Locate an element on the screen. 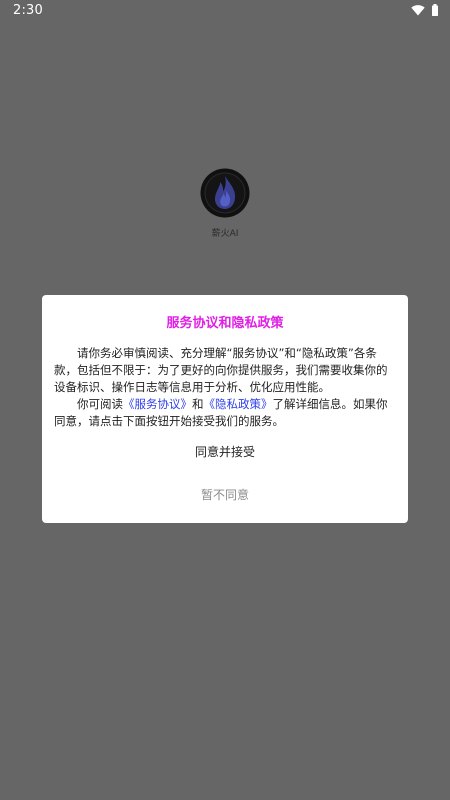 The image size is (450, 800). status-bar: 2:30 is located at coordinates (225, 11).